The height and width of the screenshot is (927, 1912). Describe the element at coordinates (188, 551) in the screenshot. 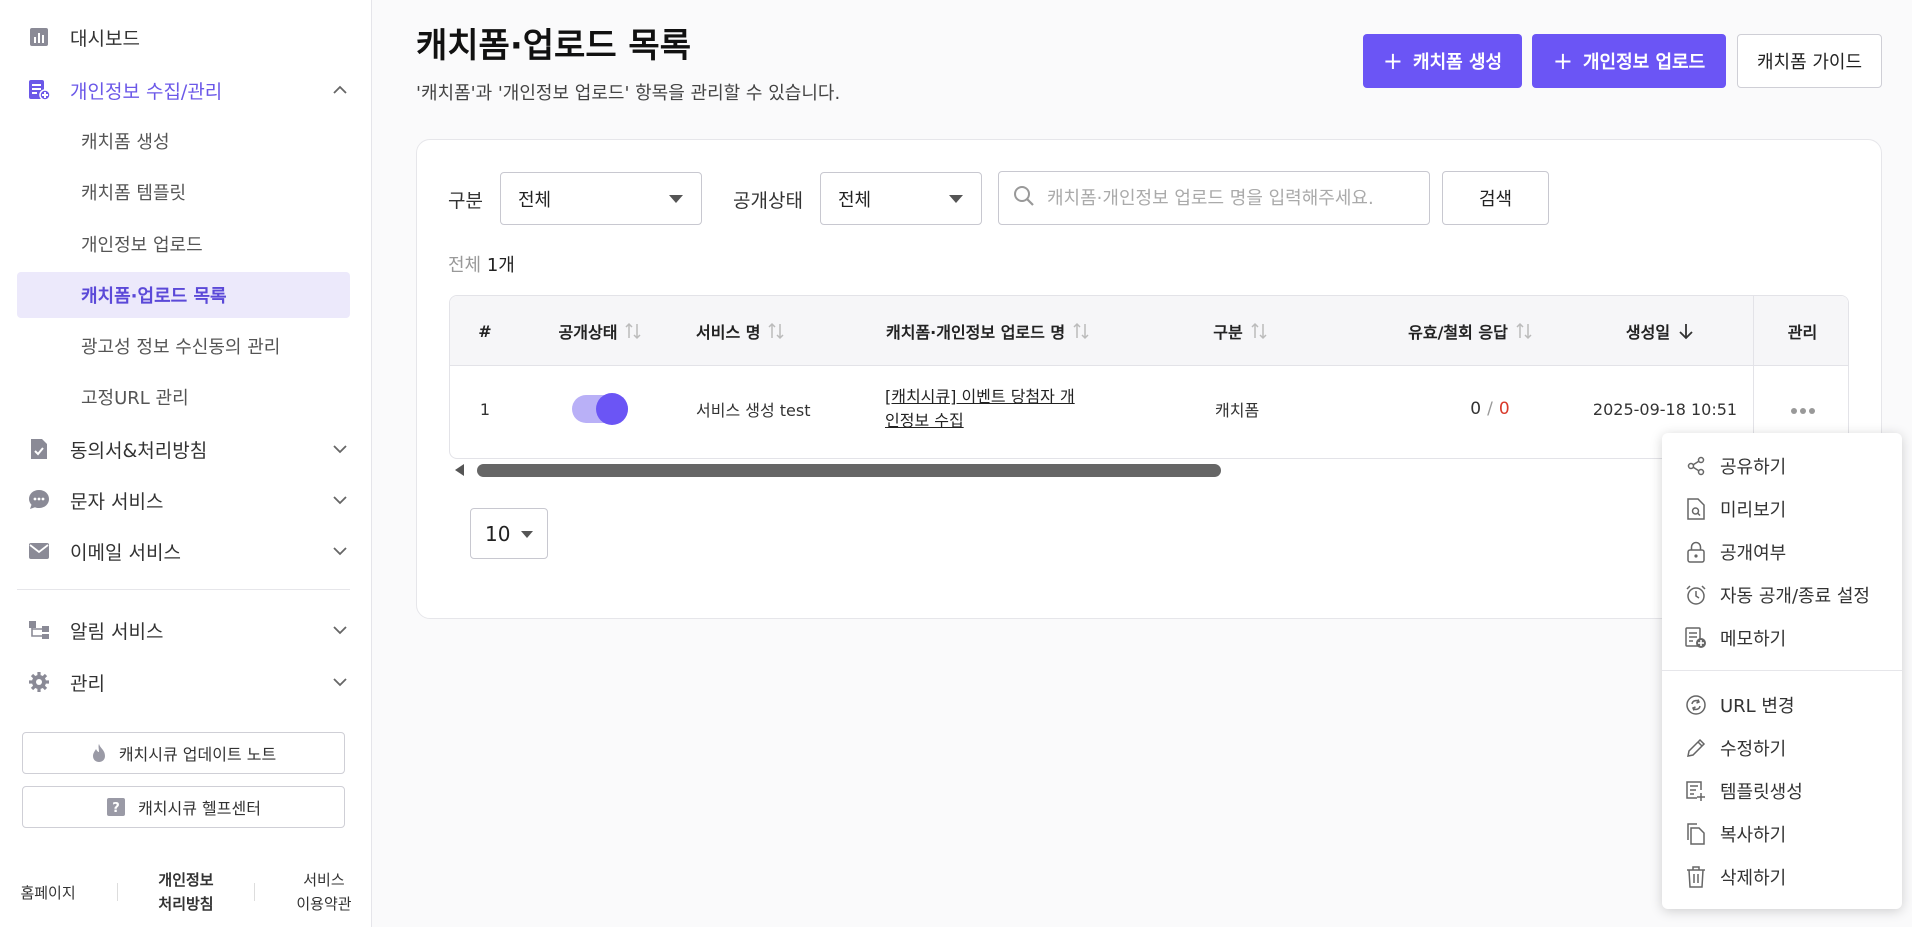

I see `nav-email: 이메일 서비스` at that location.